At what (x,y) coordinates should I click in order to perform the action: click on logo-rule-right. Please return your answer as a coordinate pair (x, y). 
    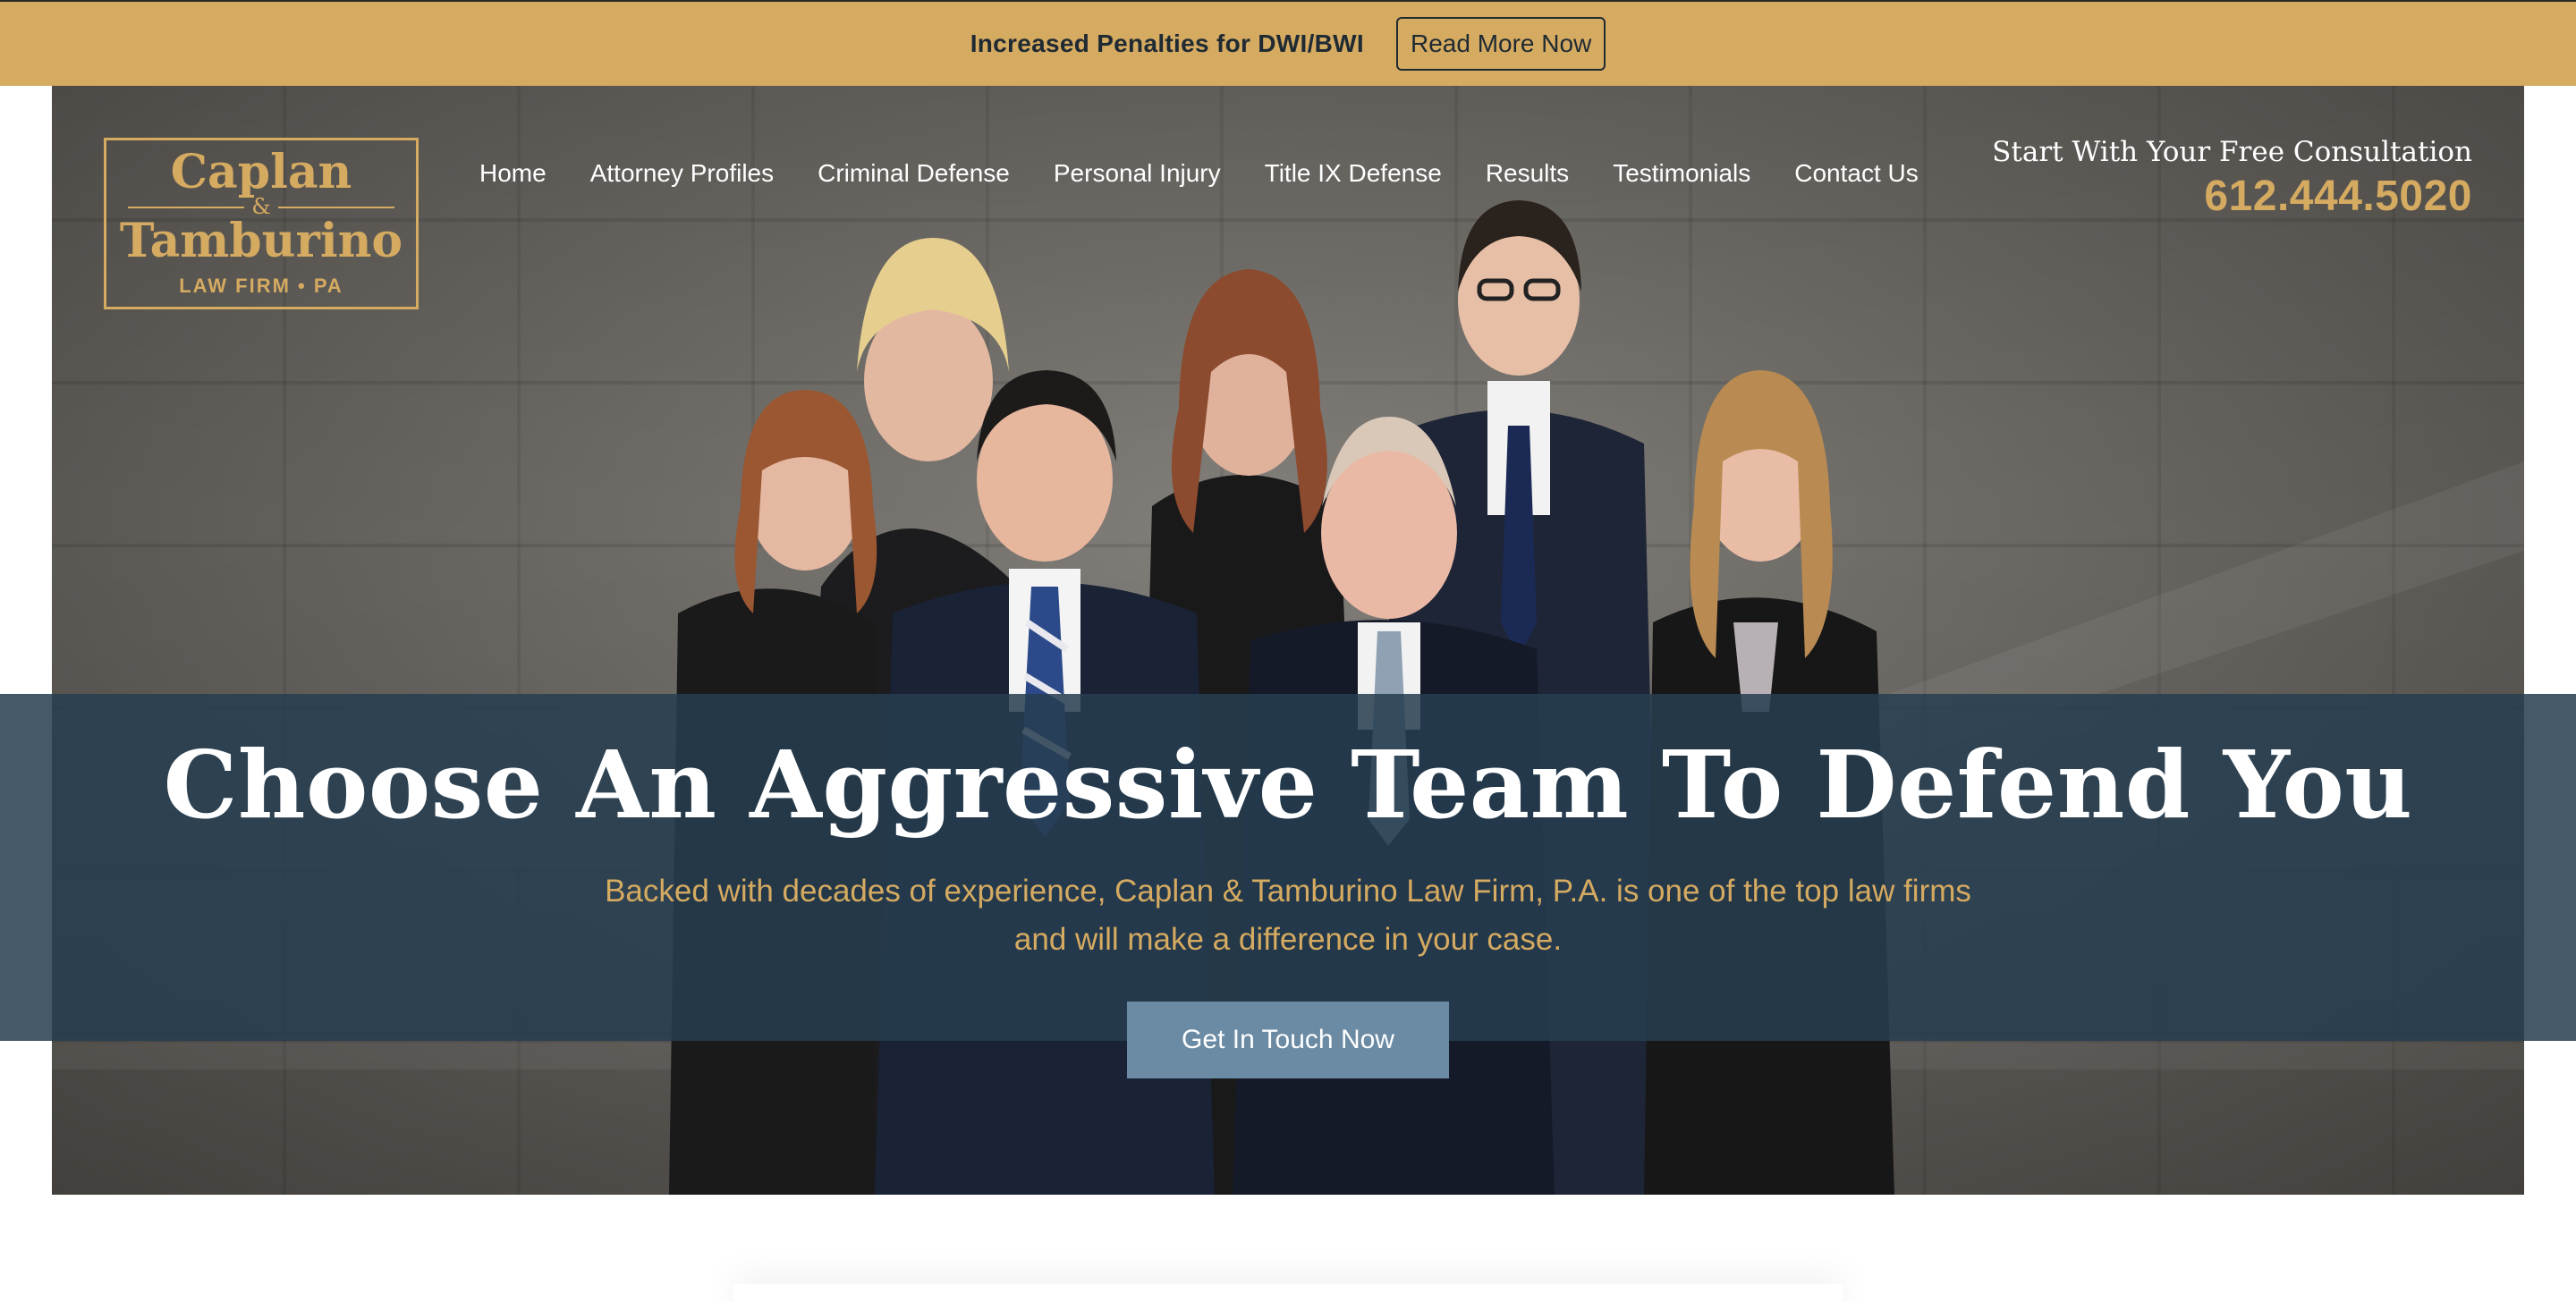
    Looking at the image, I should click on (336, 207).